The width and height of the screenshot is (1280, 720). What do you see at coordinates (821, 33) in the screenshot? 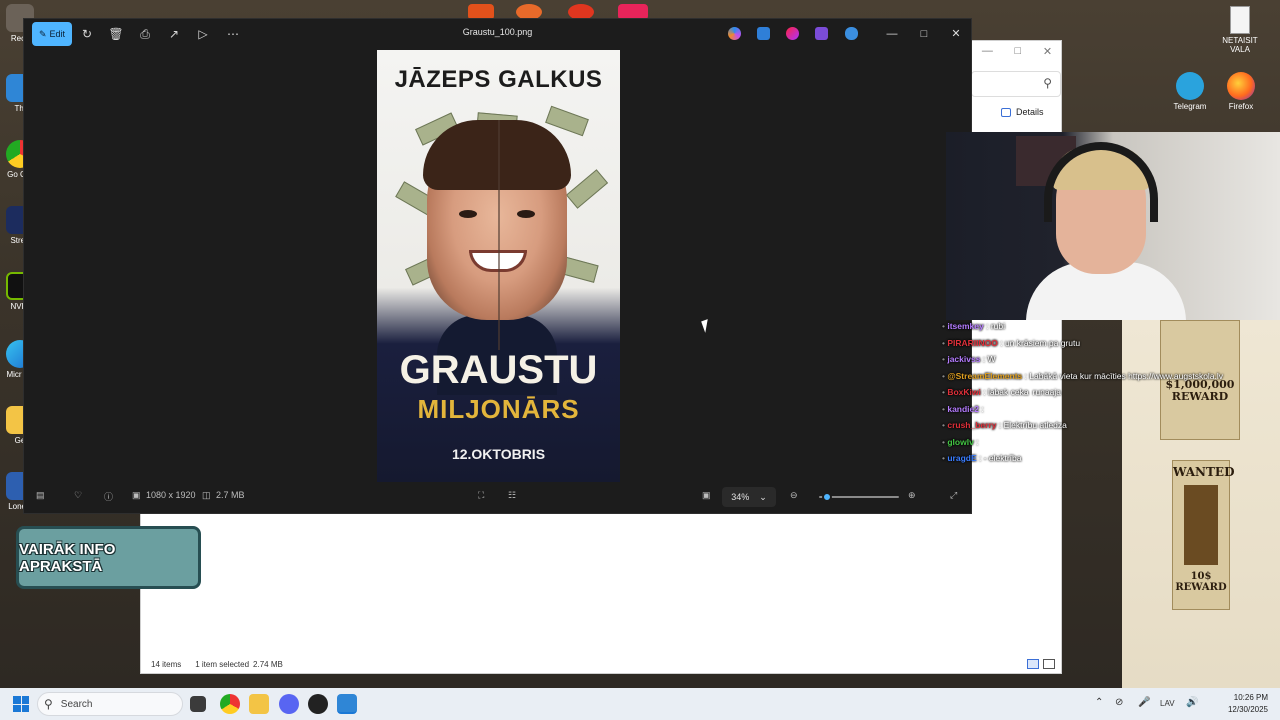
I see `clipchamp-icon` at bounding box center [821, 33].